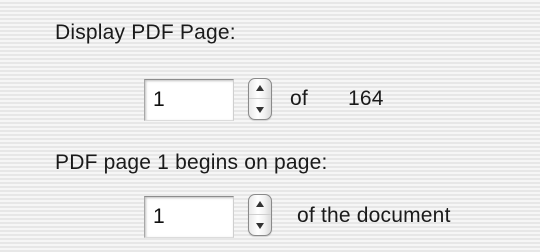  I want to click on pdf-page-begins-label: PDF page 1 begins on page:, so click(191, 162).